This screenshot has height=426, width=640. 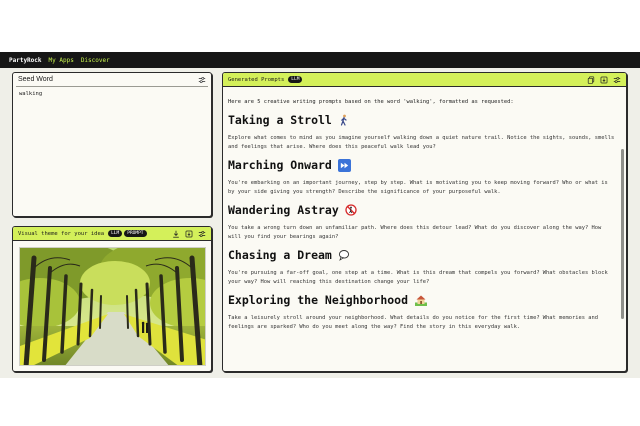 I want to click on prompt-heading: Wandering Astray, so click(x=422, y=210).